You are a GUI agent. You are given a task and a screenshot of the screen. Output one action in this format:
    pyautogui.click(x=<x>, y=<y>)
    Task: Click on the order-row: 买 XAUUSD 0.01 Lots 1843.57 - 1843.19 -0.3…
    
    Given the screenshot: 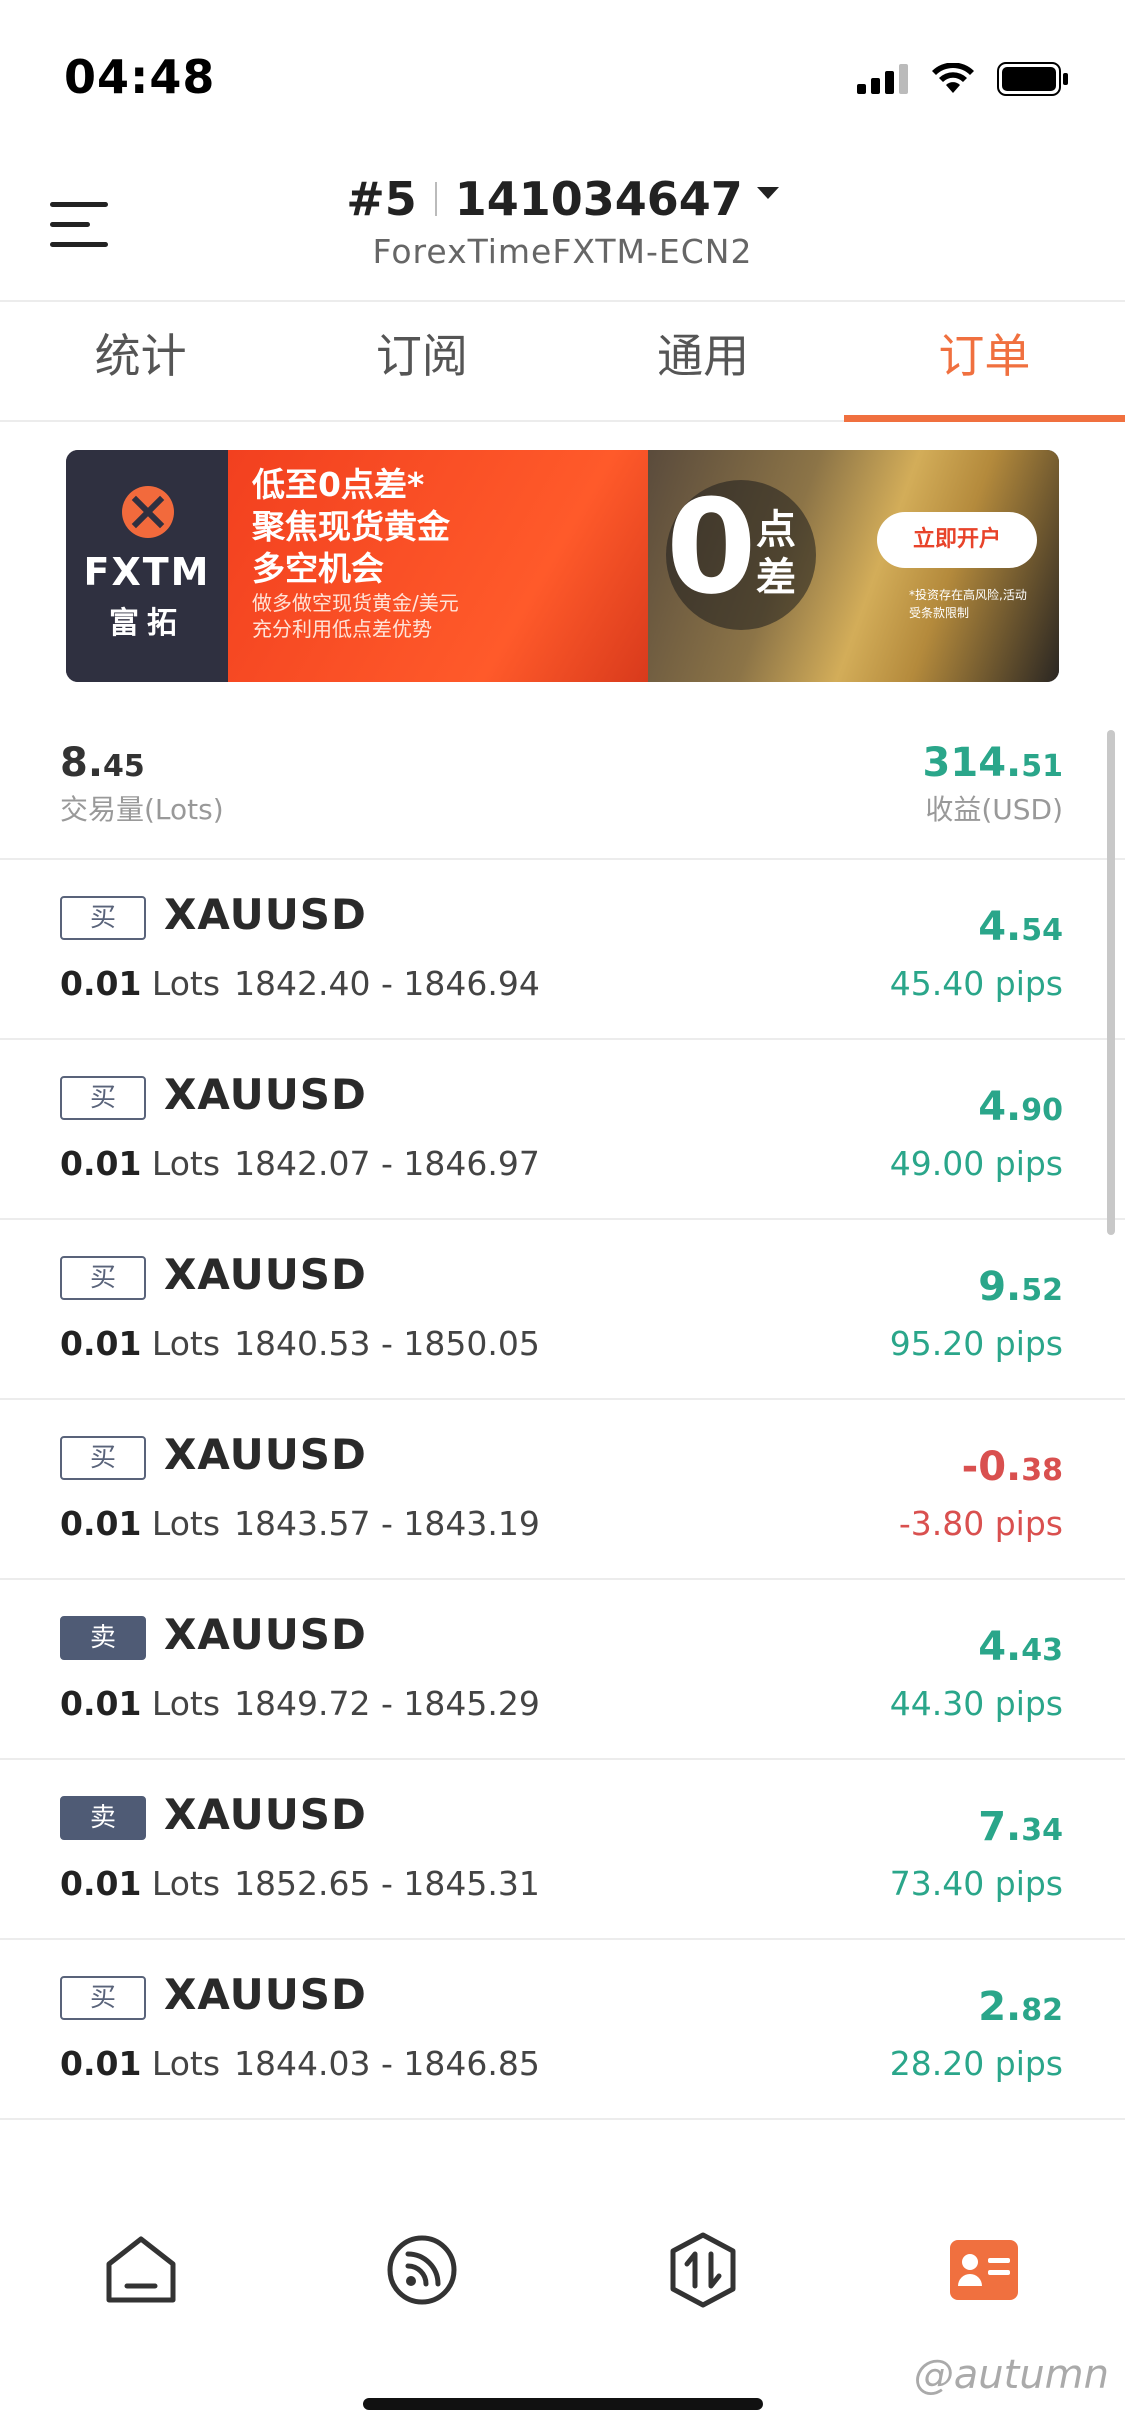 What is the action you would take?
    pyautogui.click(x=562, y=1490)
    